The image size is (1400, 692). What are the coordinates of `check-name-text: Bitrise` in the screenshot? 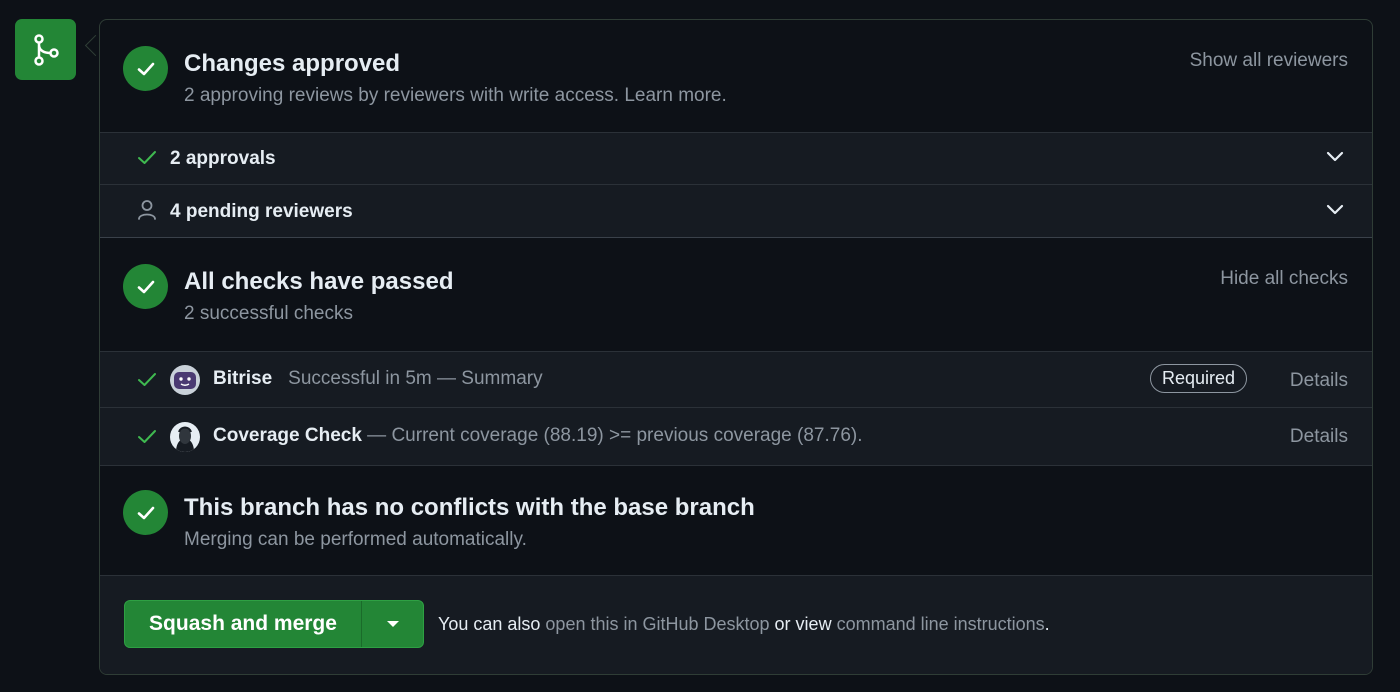 It's located at (243, 378).